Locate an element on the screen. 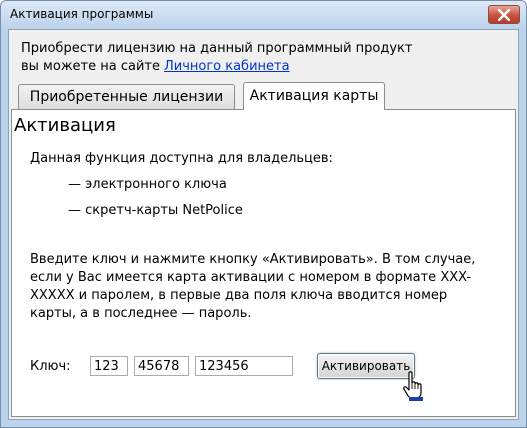 This screenshot has height=428, width=527. window-title: Активация программы is located at coordinates (82, 14).